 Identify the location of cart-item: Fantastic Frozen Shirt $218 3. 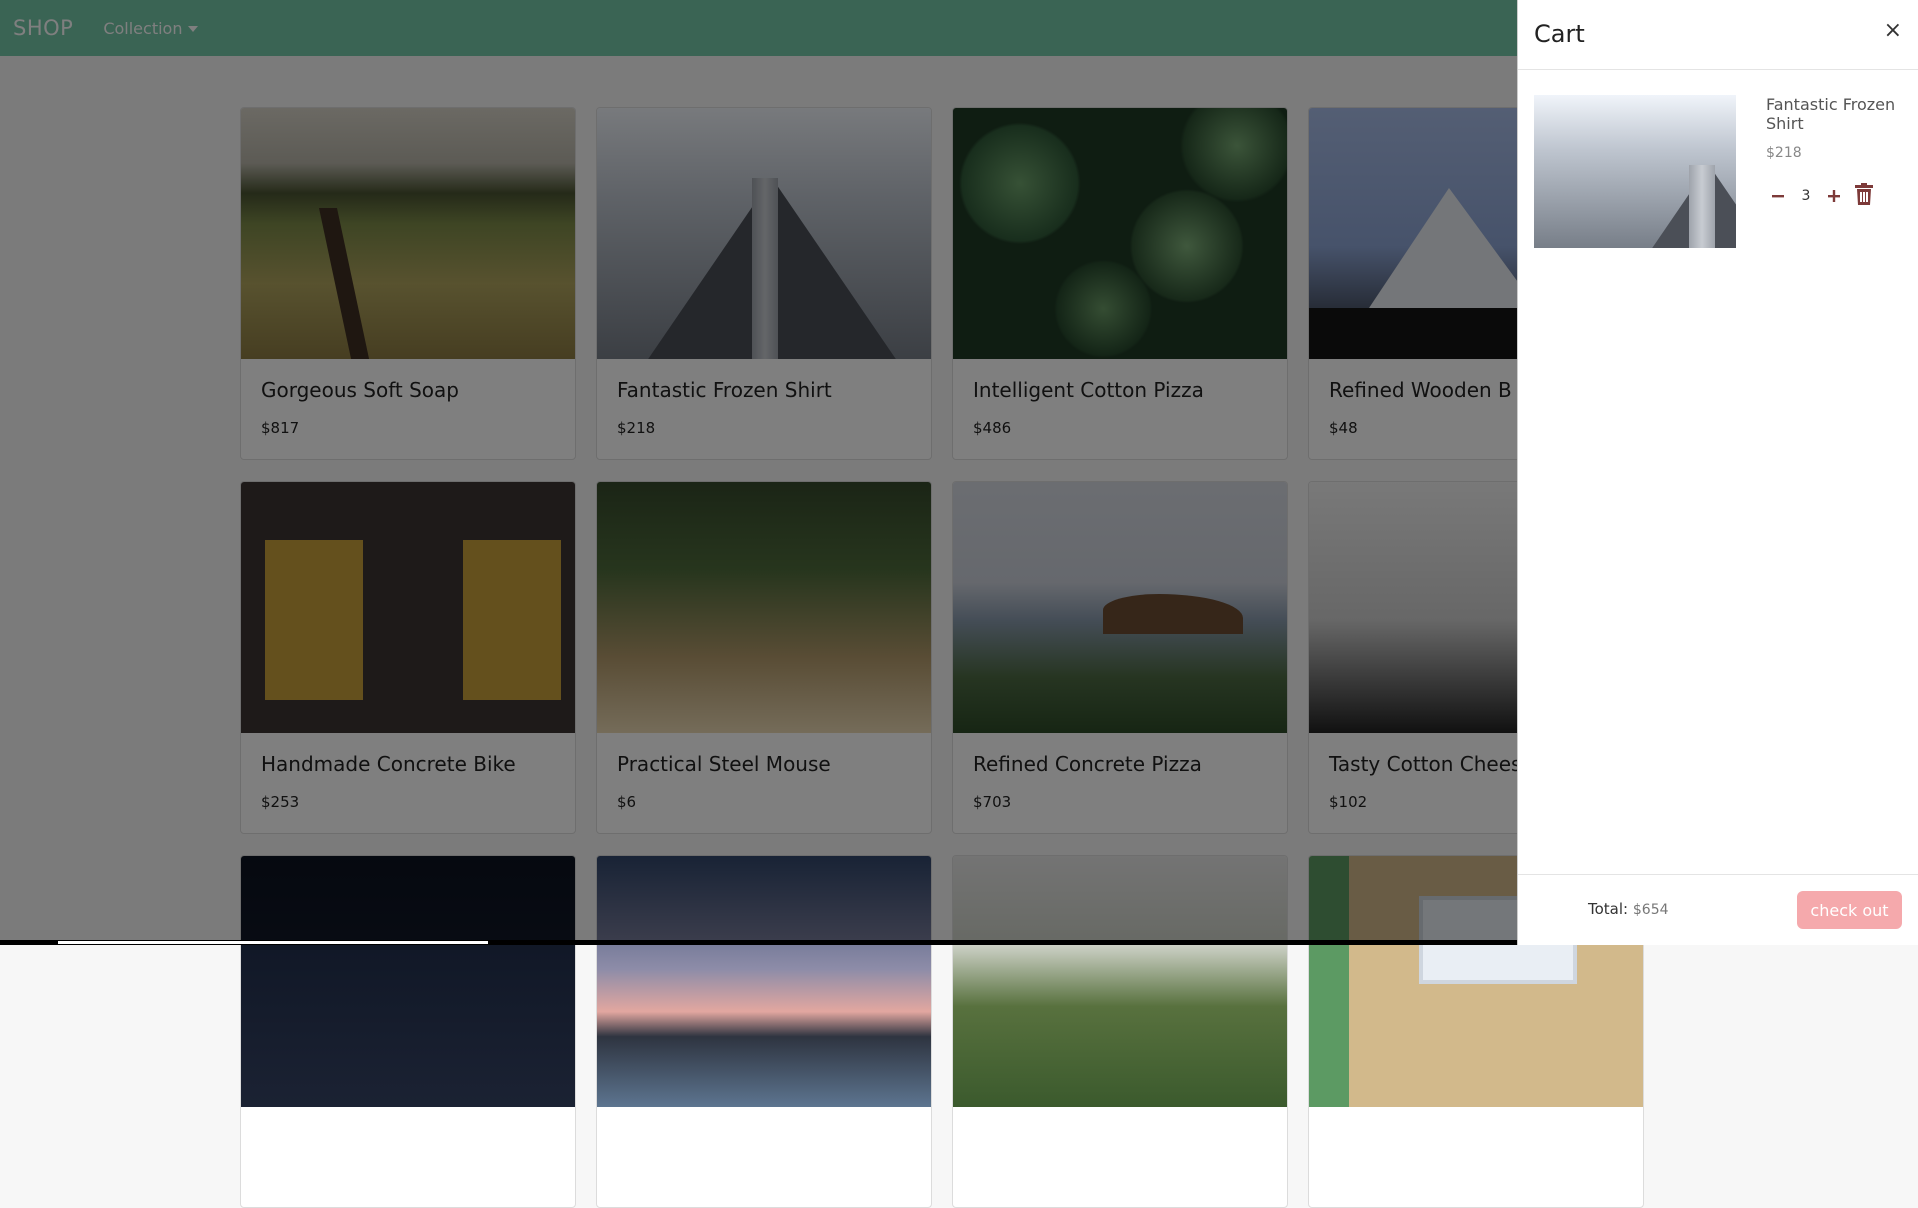
(1719, 175).